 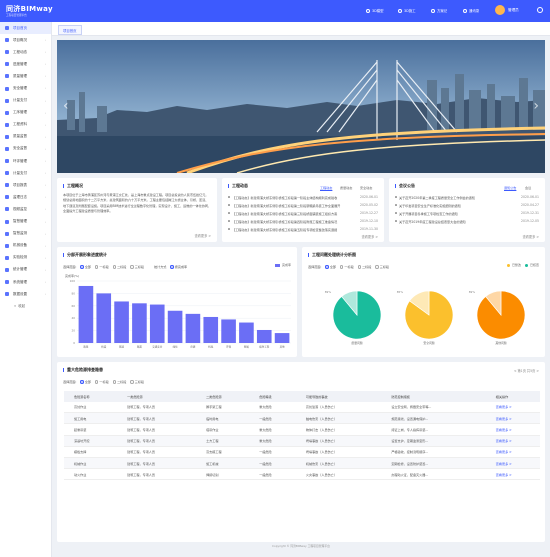 What do you see at coordinates (7, 161) in the screenshot?
I see `leaf-icon` at bounding box center [7, 161].